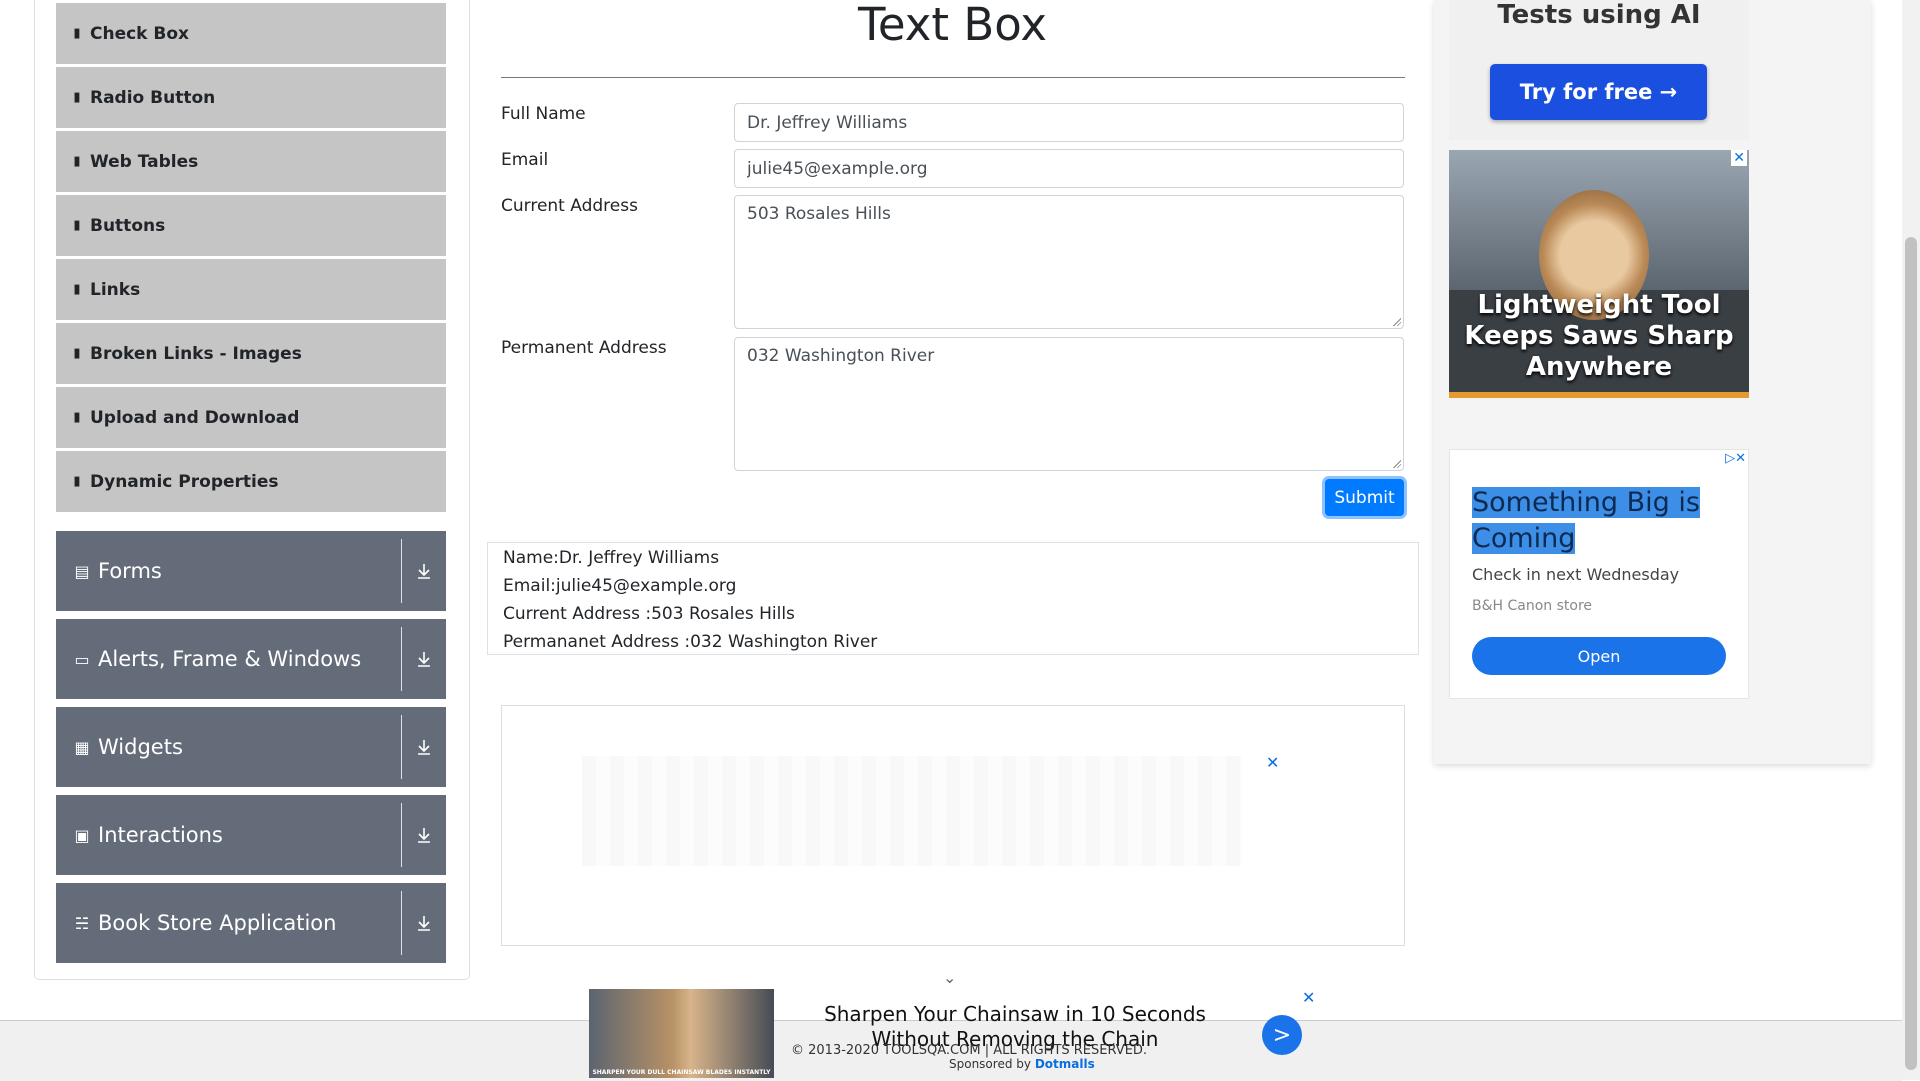 The image size is (1920, 1081). Describe the element at coordinates (1069, 262) in the screenshot. I see `current-address-textarea: 503 Rosales Hills` at that location.